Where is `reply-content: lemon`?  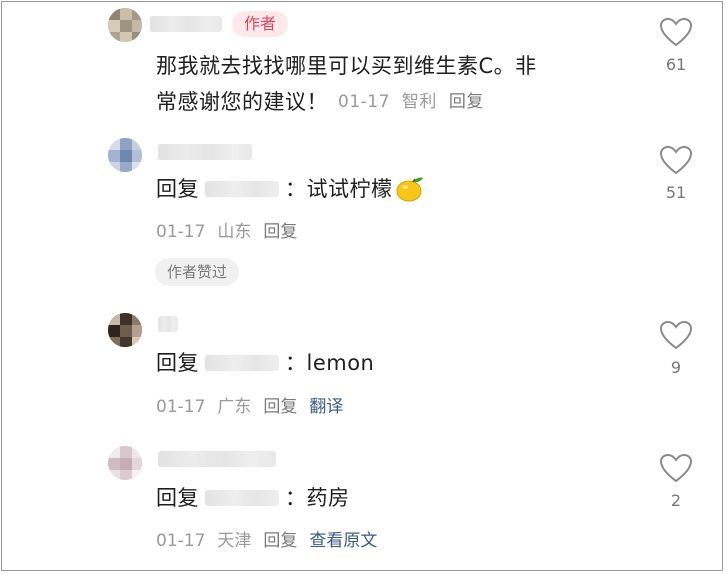 reply-content: lemon is located at coordinates (340, 363).